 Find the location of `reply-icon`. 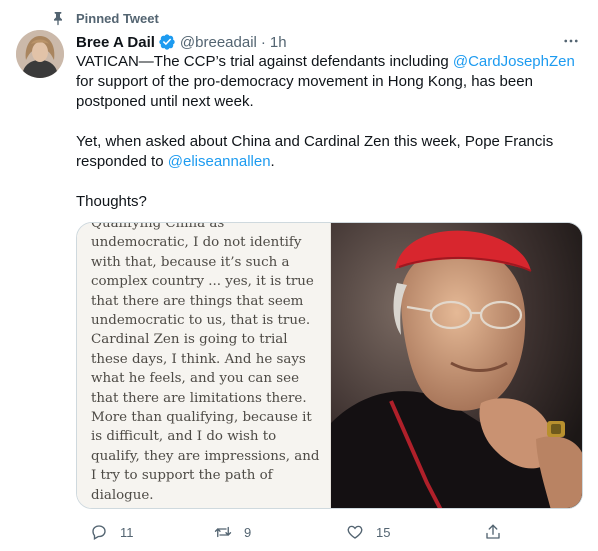

reply-icon is located at coordinates (99, 532).